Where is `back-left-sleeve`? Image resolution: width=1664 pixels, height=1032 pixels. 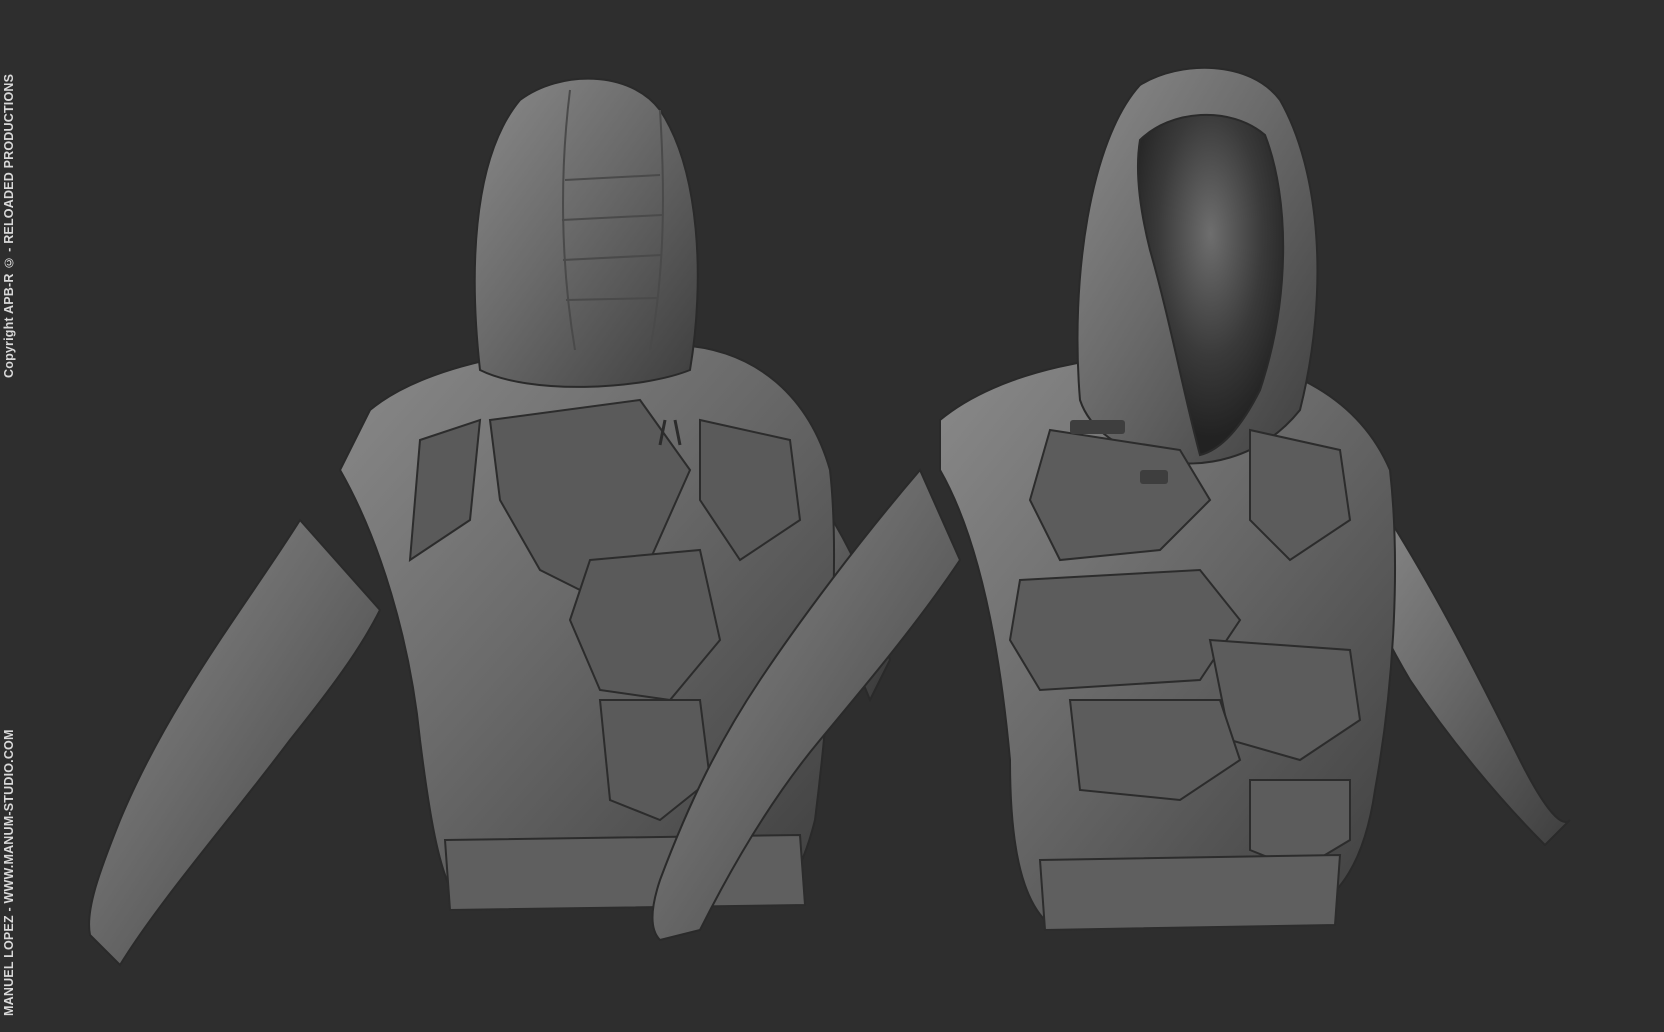
back-left-sleeve is located at coordinates (235, 742).